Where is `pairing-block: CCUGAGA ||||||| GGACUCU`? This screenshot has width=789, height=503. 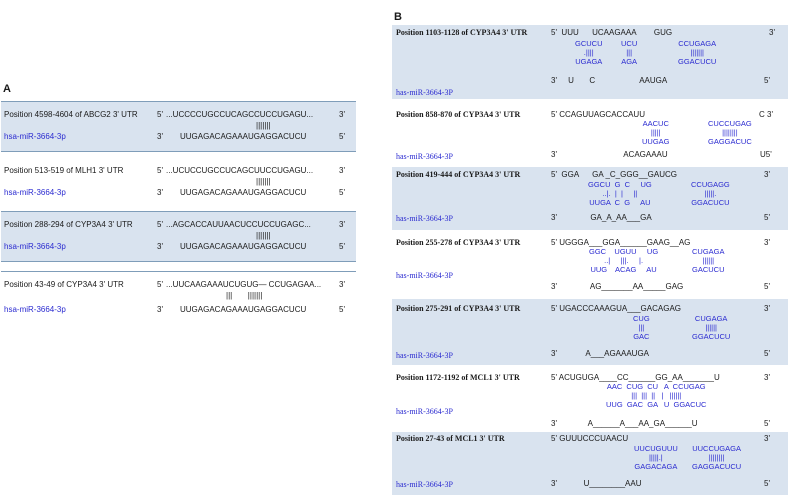
pairing-block: CCUGAGA ||||||| GGACUCU is located at coordinates (697, 52).